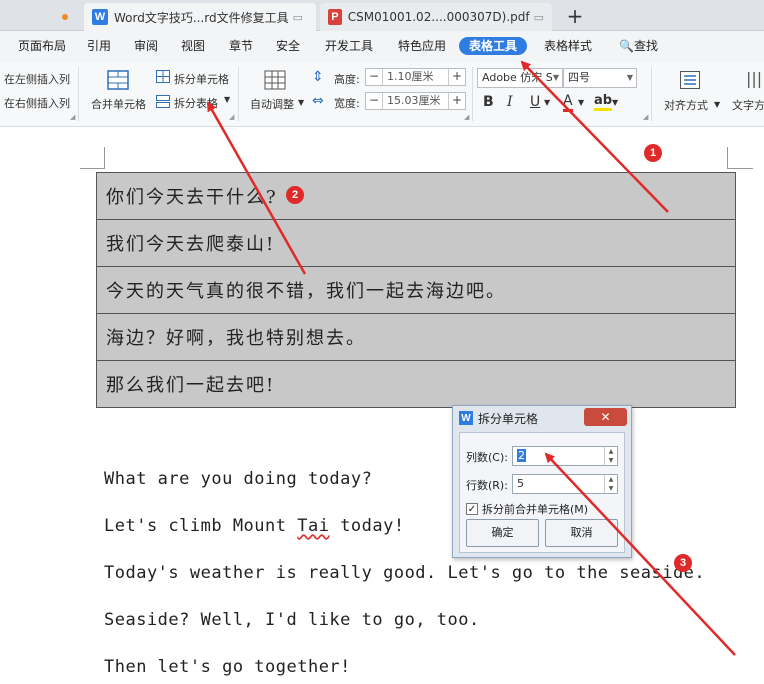  What do you see at coordinates (575, 16) in the screenshot?
I see `new-tab-button: +` at bounding box center [575, 16].